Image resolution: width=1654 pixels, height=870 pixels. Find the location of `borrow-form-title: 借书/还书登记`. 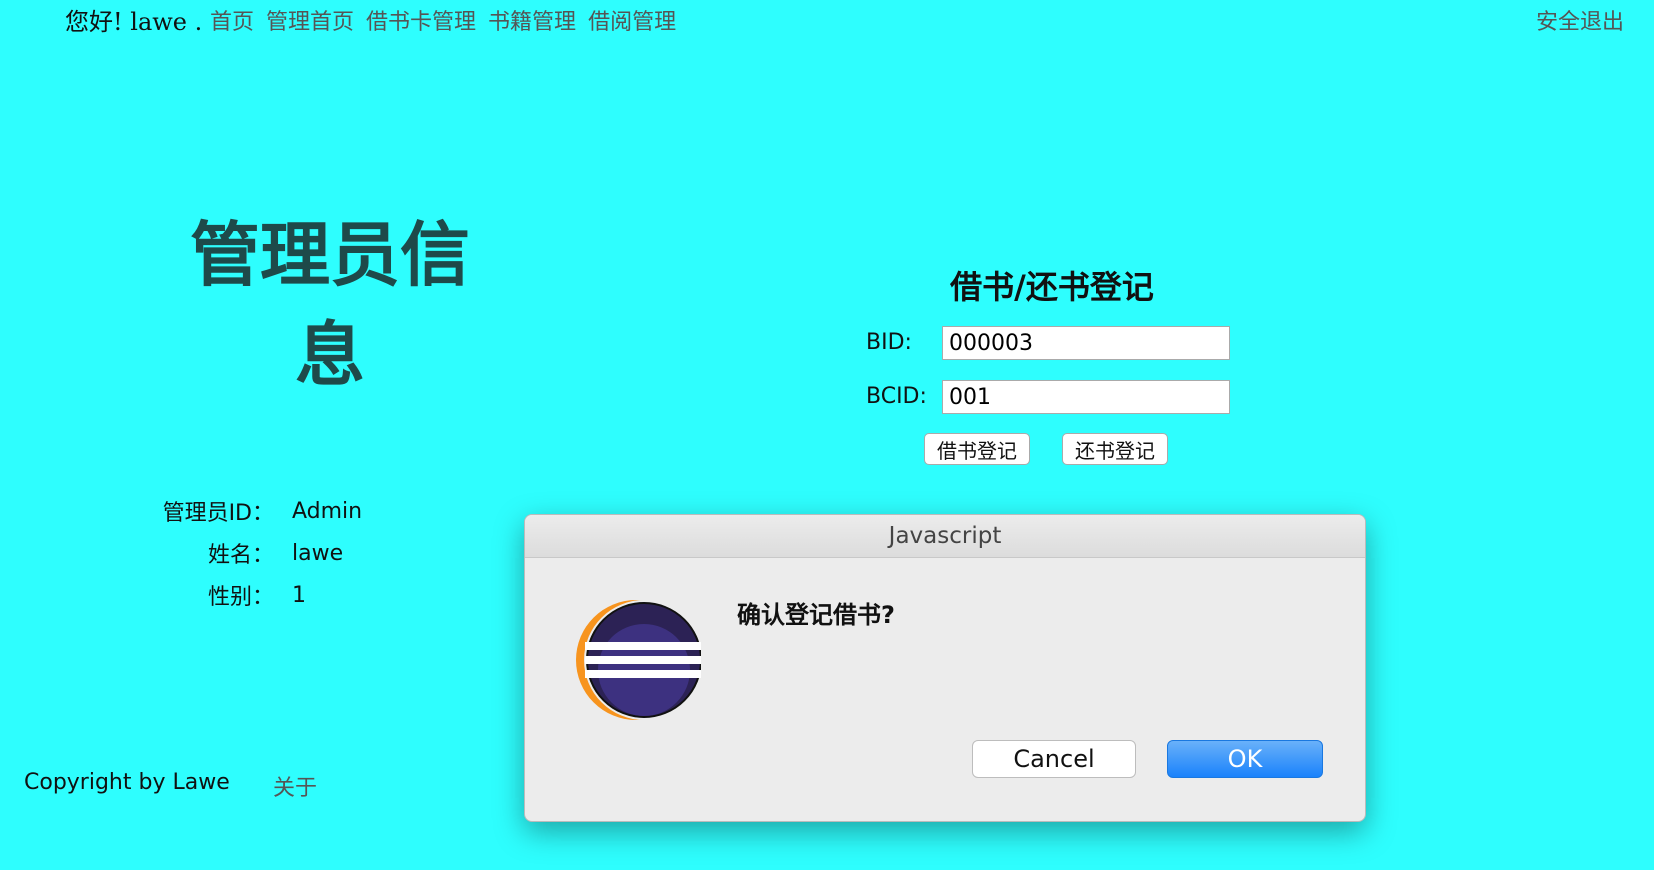

borrow-form-title: 借书/还书登记 is located at coordinates (1052, 287).